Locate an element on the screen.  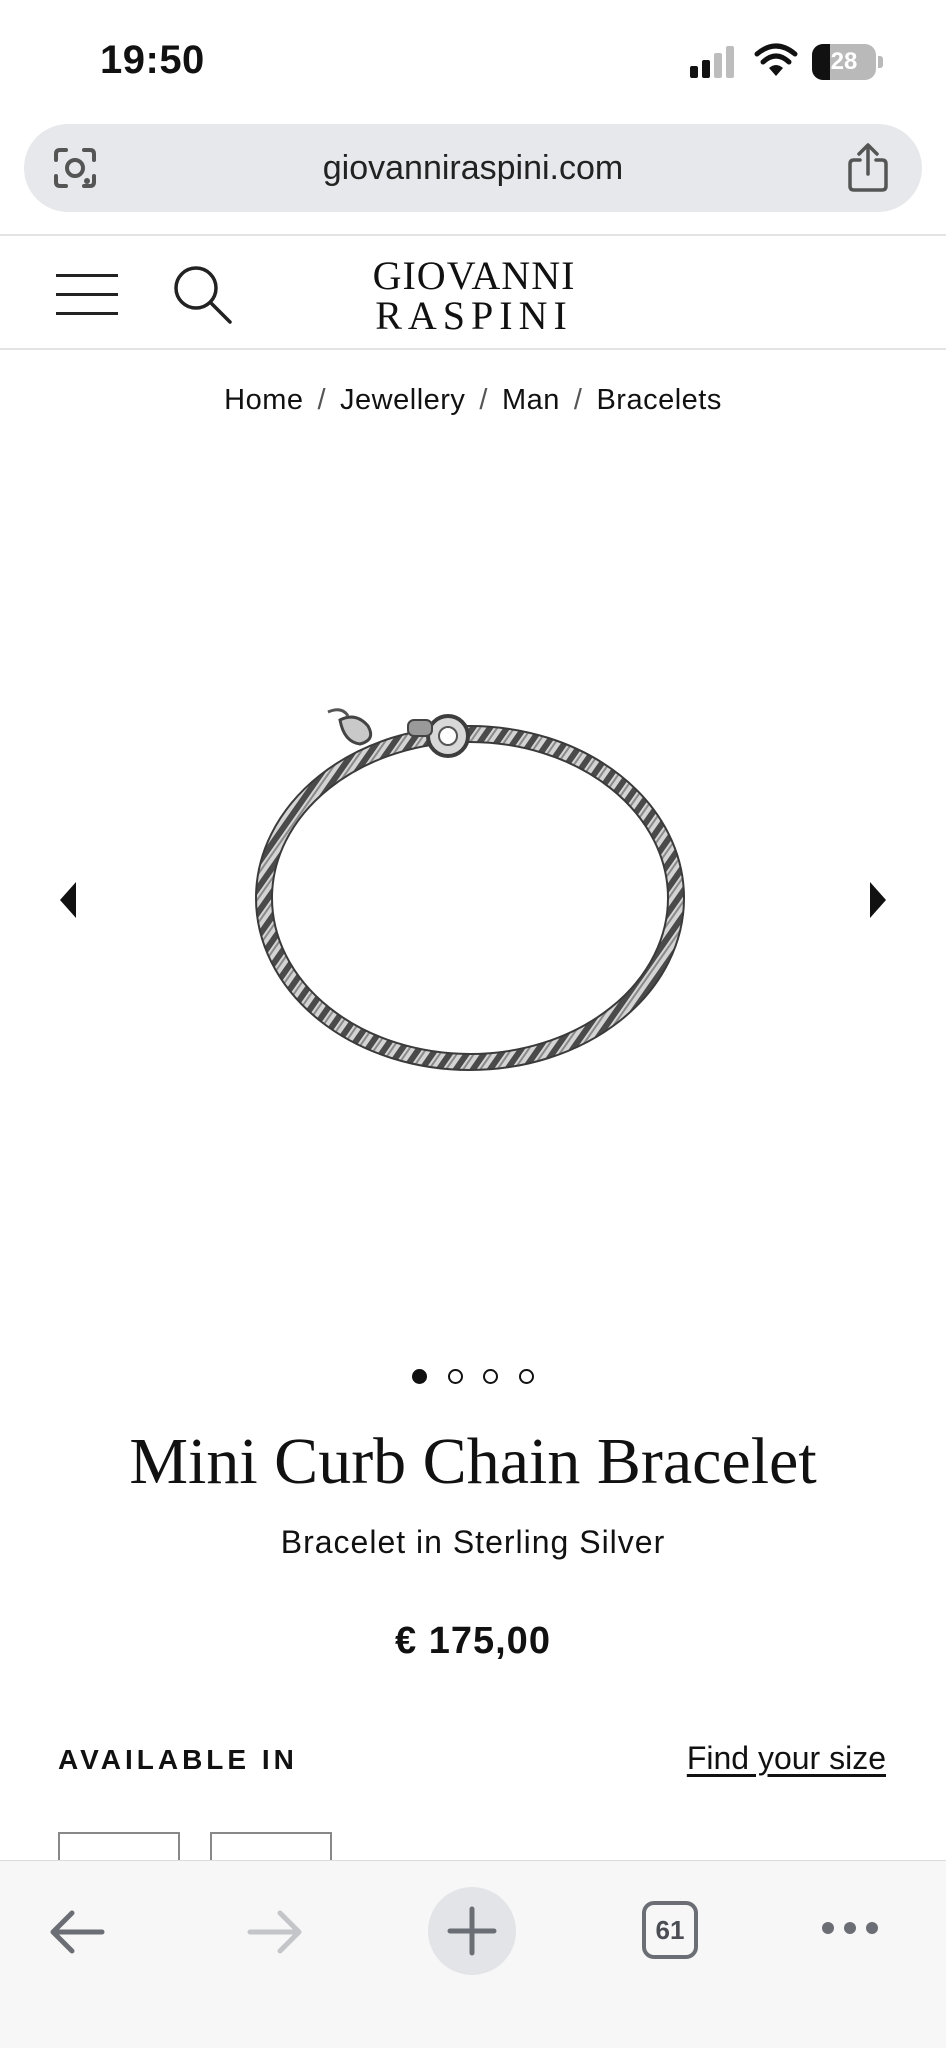
product-title: Mini Curb Chain Bracelet is located at coordinates (473, 1461).